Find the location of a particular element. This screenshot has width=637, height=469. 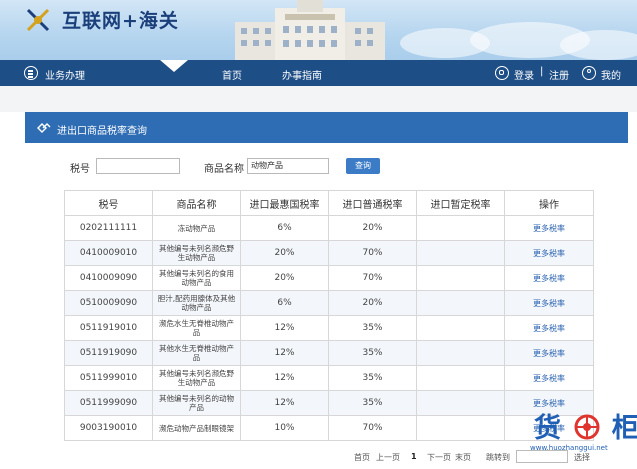

cell-tax-no: 0511919010 is located at coordinates (108, 328).